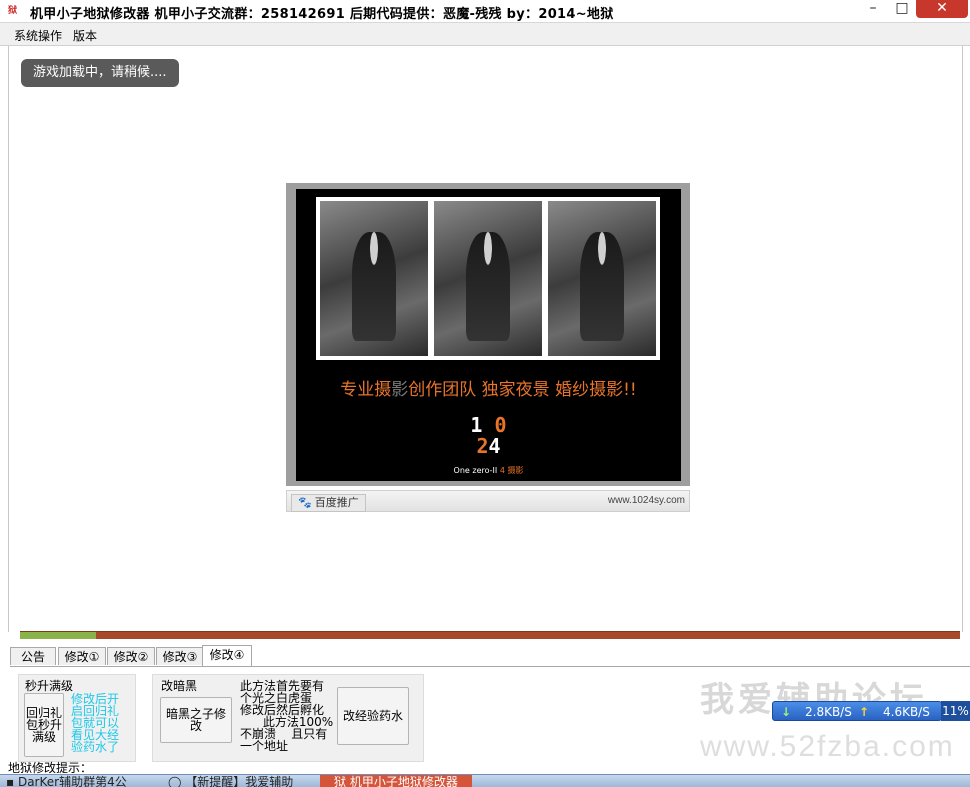 The image size is (970, 787). What do you see at coordinates (857, 711) in the screenshot?
I see `network-speed-widget: ↓ 2.8KB/S ↑ 4.6KB/S` at bounding box center [857, 711].